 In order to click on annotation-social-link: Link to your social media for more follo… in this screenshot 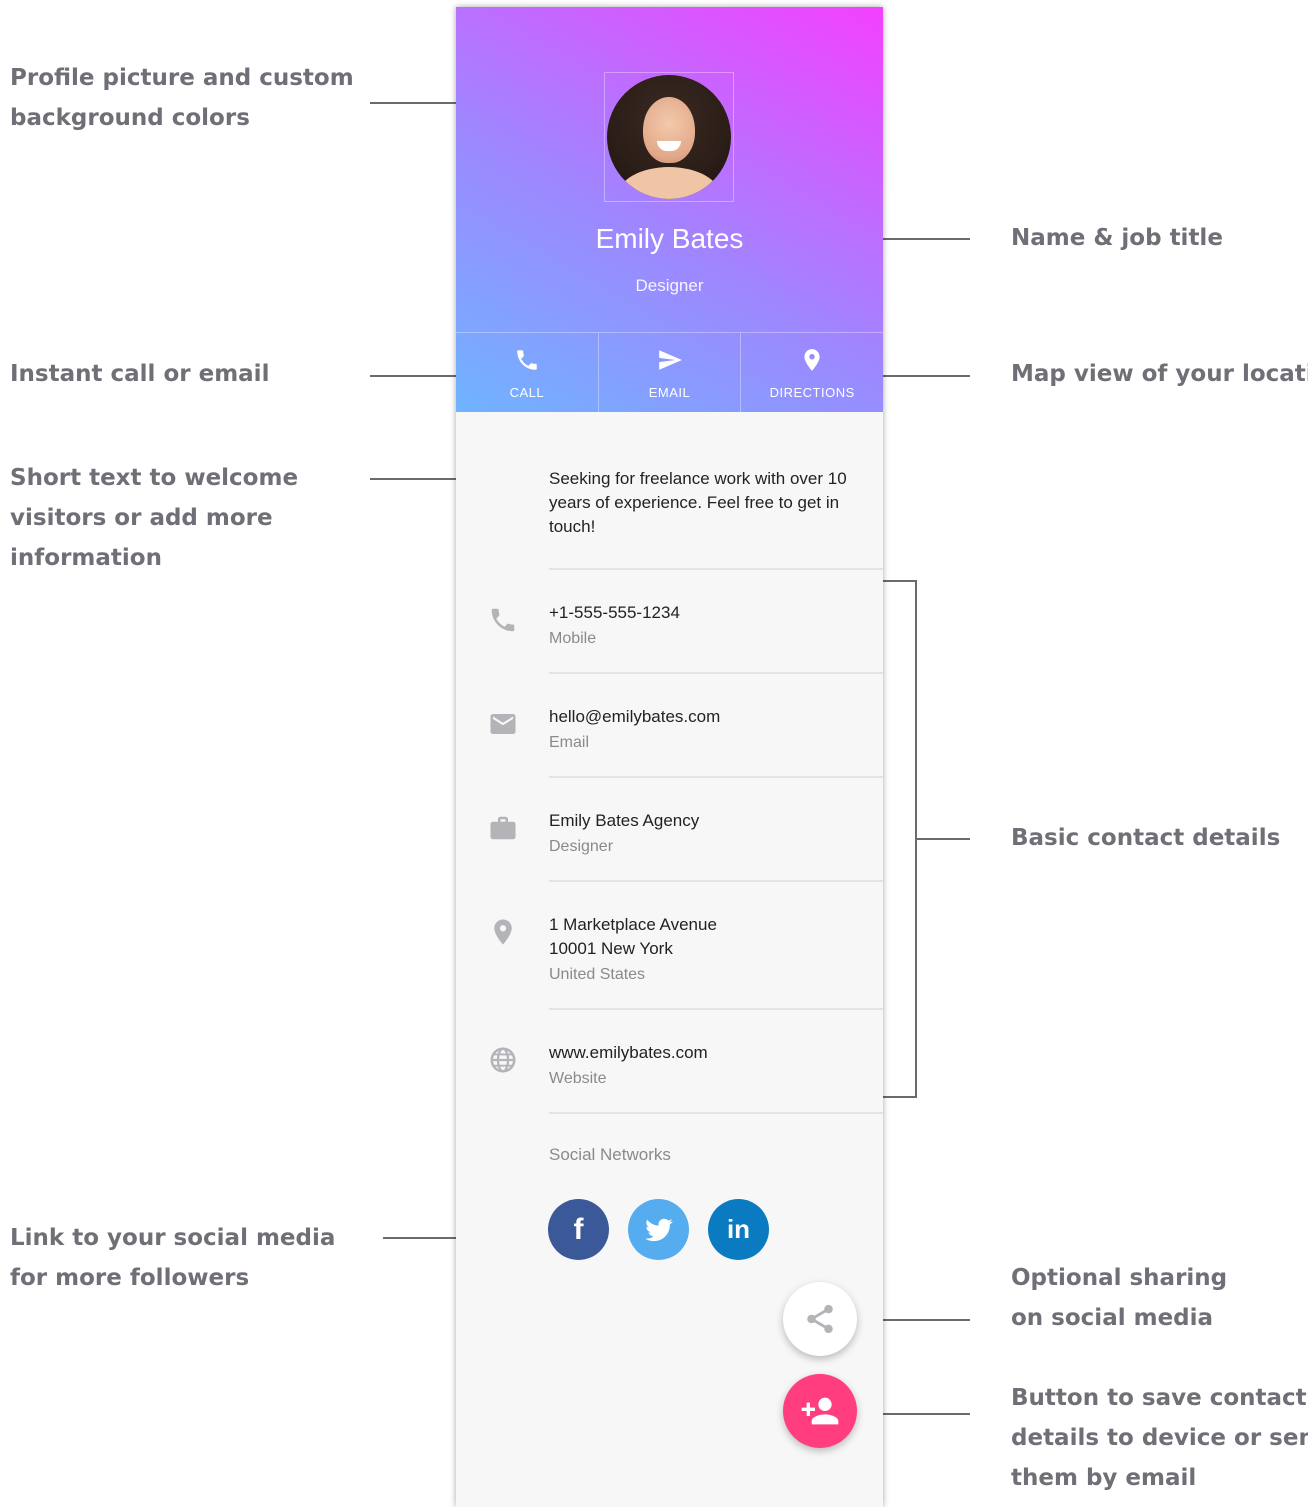, I will do `click(173, 1258)`.